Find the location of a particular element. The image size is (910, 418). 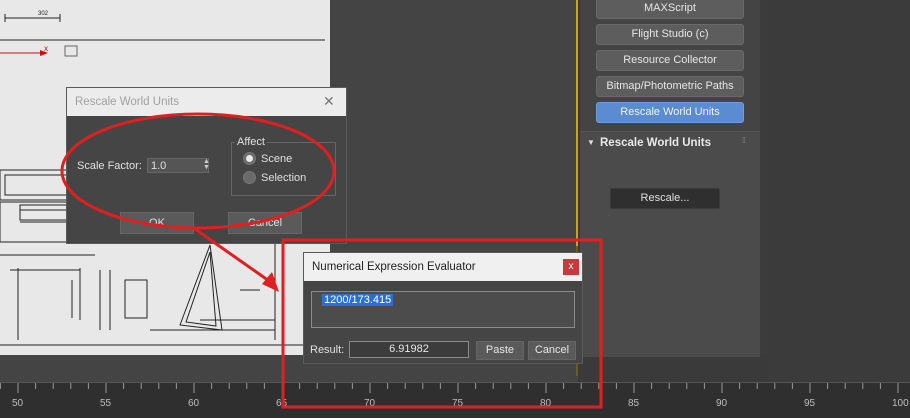

viewport-active-border is located at coordinates (577, 123).